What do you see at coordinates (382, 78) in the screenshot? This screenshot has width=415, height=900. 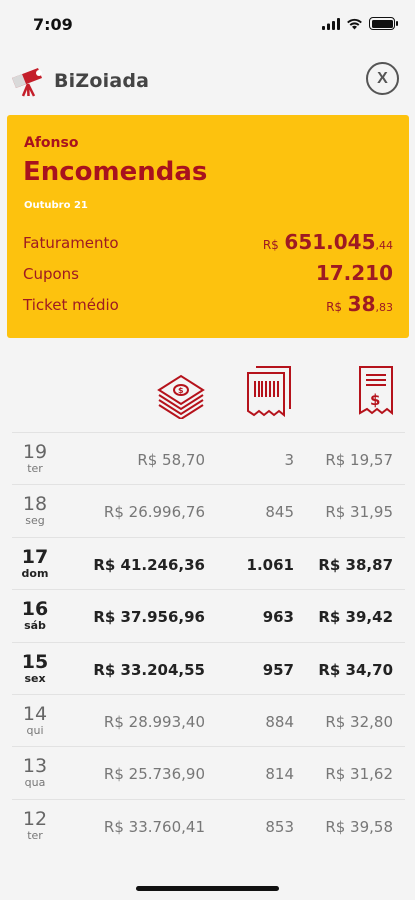 I see `close-button: X` at bounding box center [382, 78].